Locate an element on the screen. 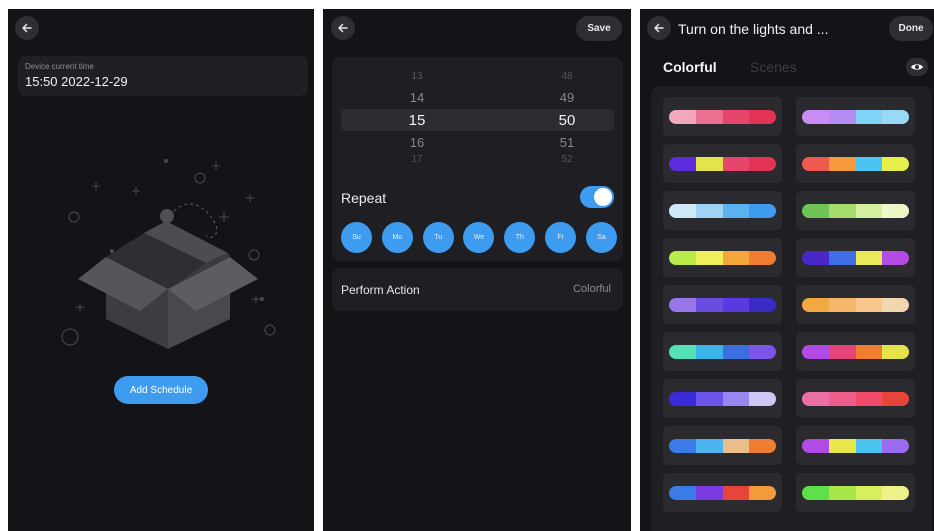 The image size is (934, 531). device-time-label: Device current time is located at coordinates (59, 66).